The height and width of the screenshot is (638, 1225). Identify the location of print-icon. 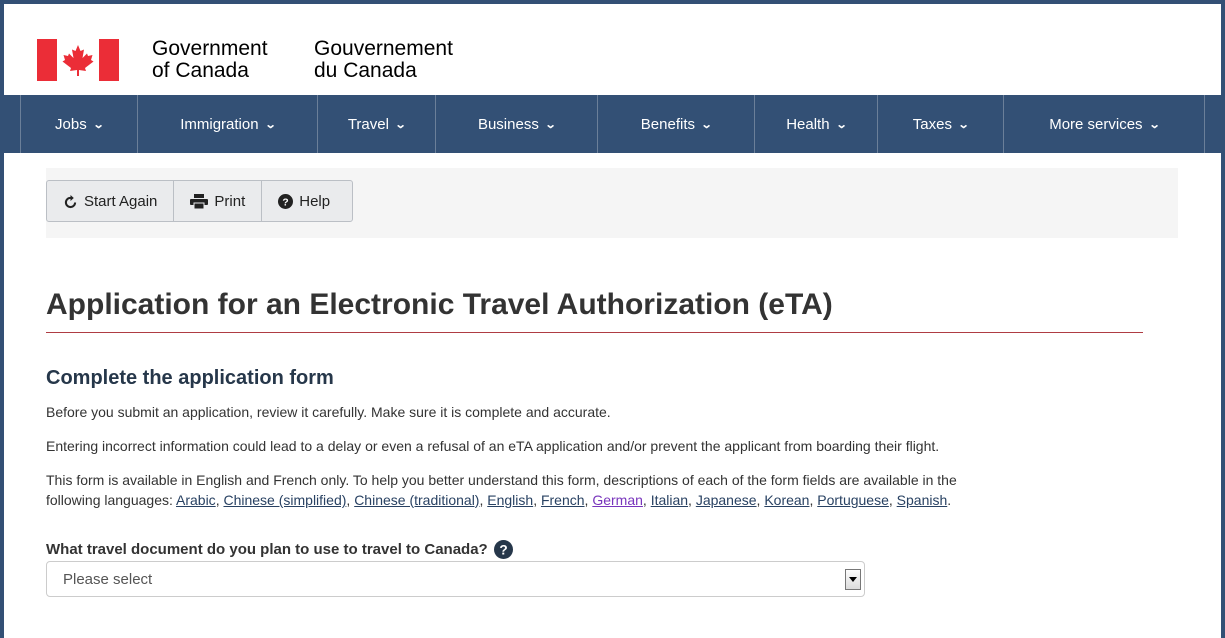
(199, 201).